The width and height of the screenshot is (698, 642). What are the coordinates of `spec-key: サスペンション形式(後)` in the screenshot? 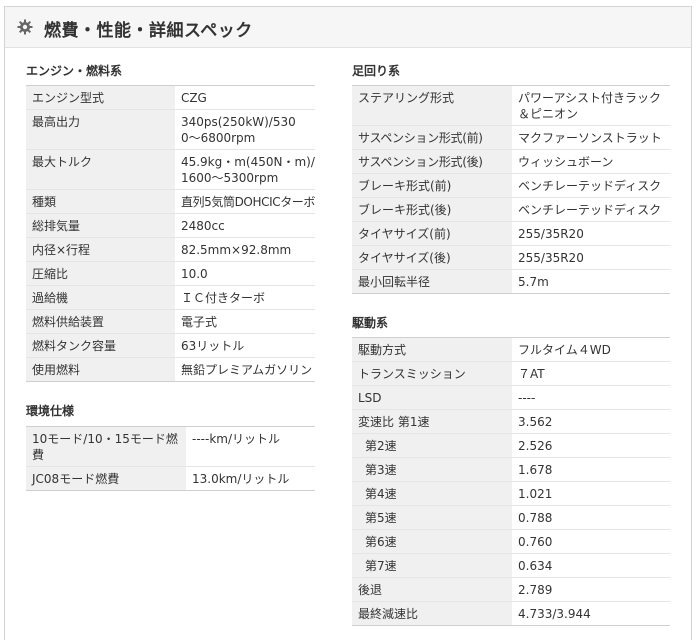 It's located at (432, 161).